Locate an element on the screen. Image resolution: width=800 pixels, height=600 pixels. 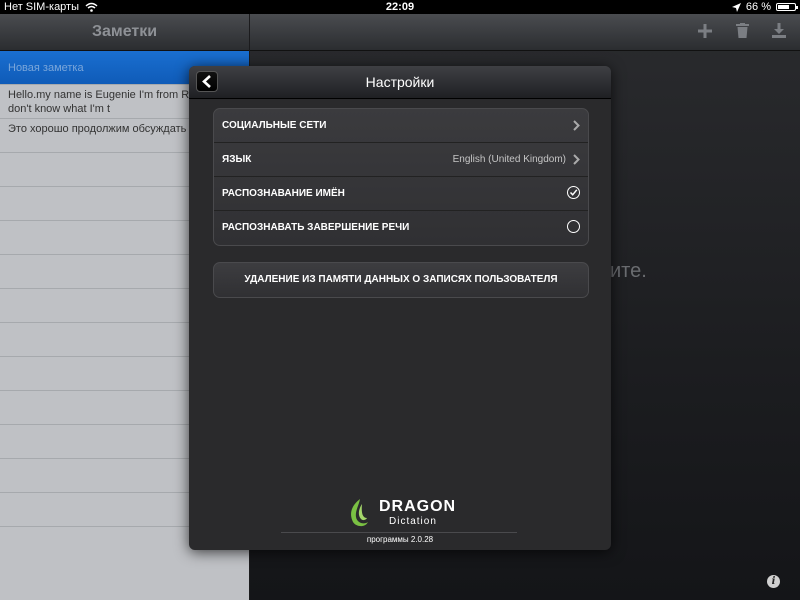
language-value: English (United Kingdom) is located at coordinates (509, 159).